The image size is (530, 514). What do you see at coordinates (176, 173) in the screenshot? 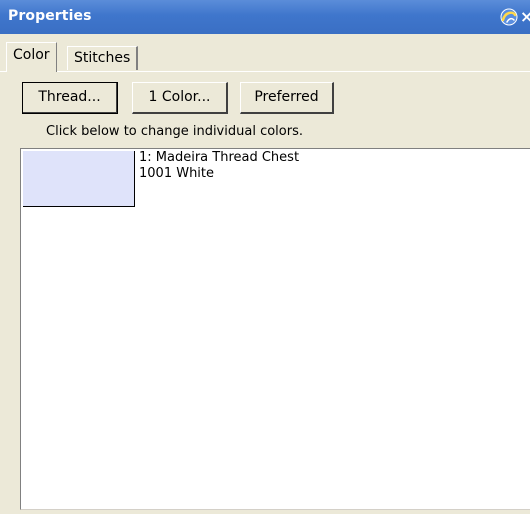
I see `color-item-code: 1001 White` at bounding box center [176, 173].